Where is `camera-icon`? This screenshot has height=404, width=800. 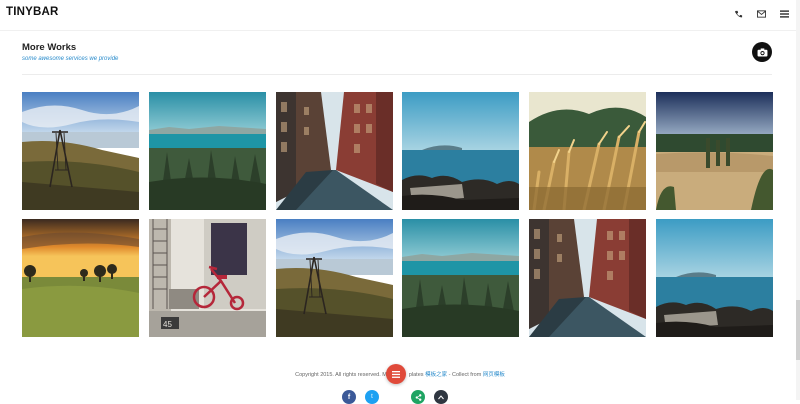
camera-icon is located at coordinates (762, 52).